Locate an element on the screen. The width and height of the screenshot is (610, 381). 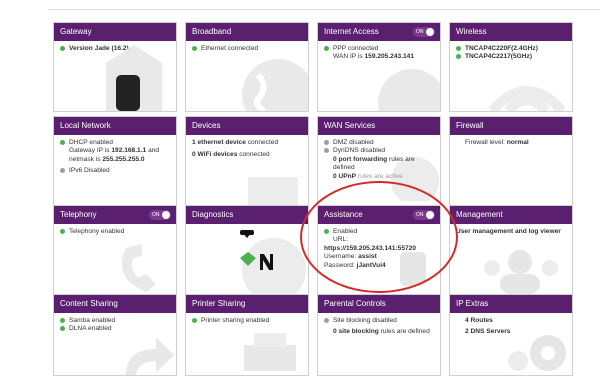
tile-gateway: Gateway Version Jade (16.2) is located at coordinates (115, 67).